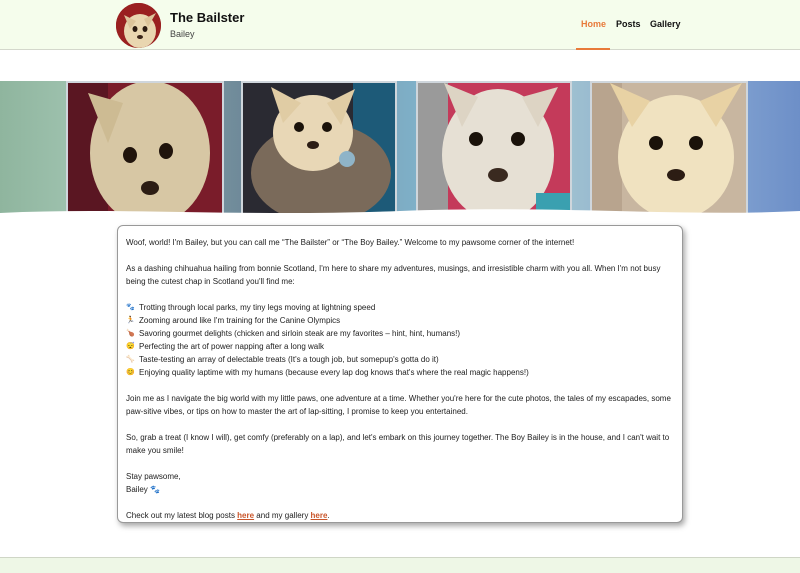 Image resolution: width=800 pixels, height=573 pixels. What do you see at coordinates (182, 515) in the screenshot?
I see `cta-text: Check out my latest blog posts` at bounding box center [182, 515].